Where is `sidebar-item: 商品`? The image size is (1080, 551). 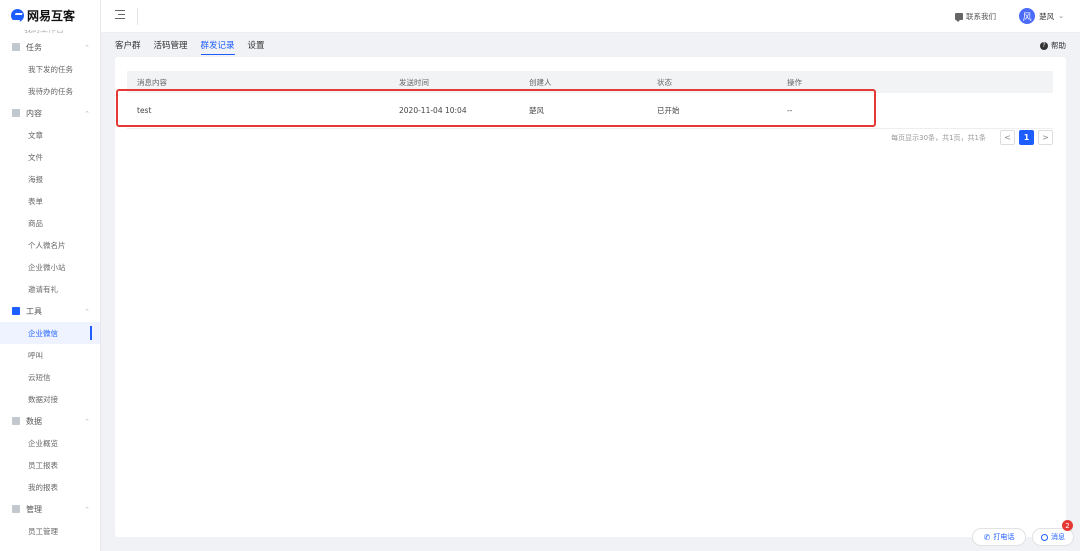
sidebar-item: 商品 is located at coordinates (50, 223).